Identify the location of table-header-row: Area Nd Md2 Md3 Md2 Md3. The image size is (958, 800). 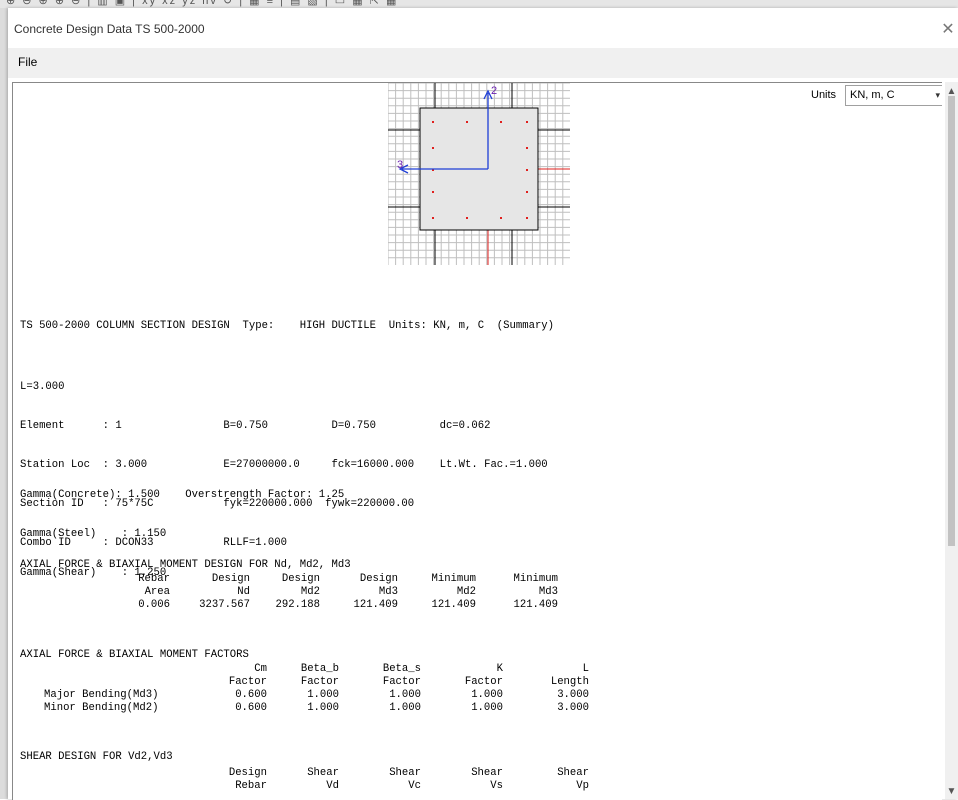
(351, 592).